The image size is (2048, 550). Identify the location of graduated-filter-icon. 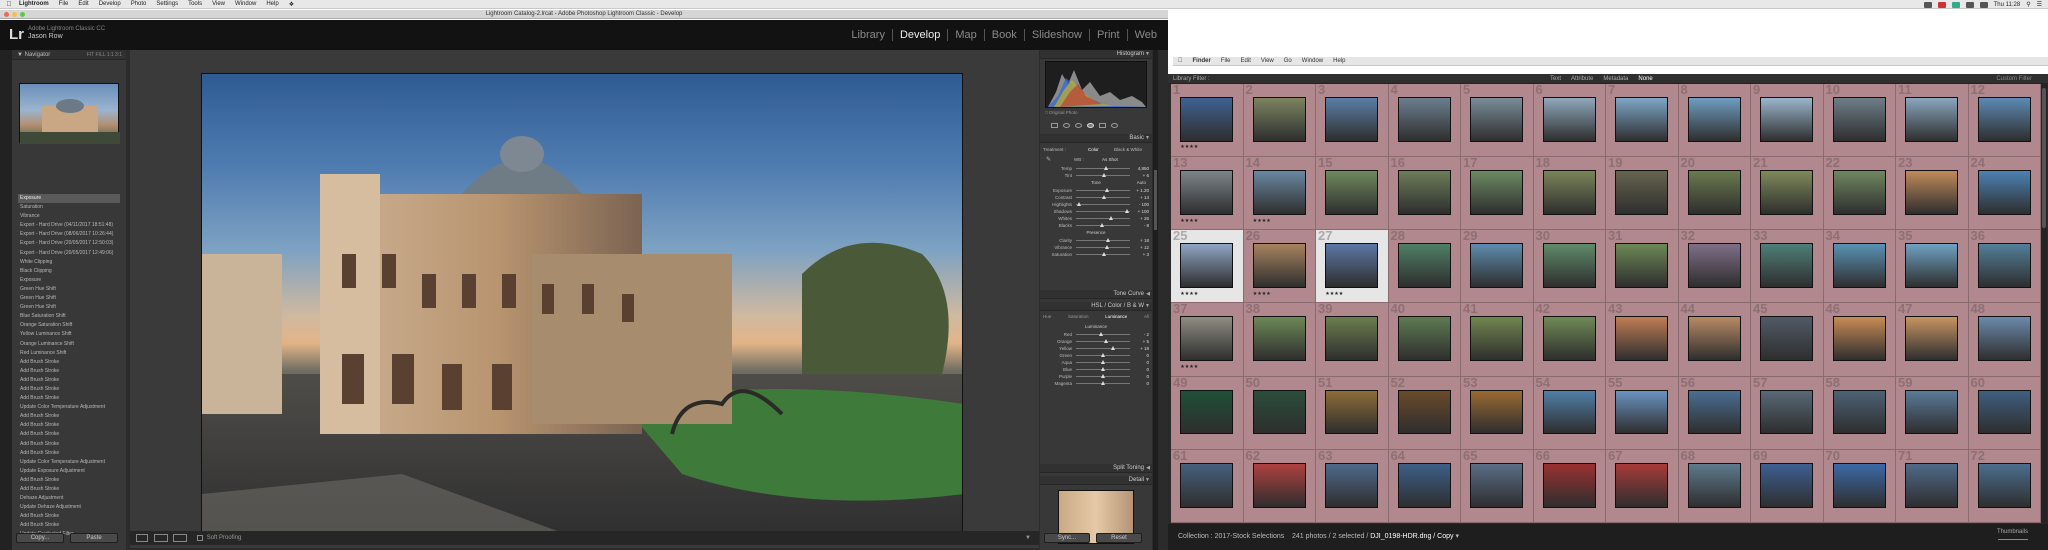
(1090, 125).